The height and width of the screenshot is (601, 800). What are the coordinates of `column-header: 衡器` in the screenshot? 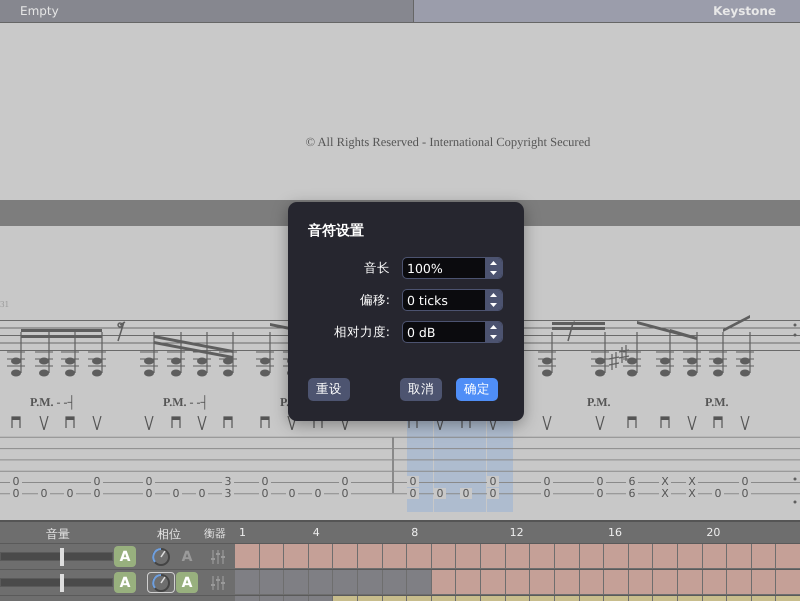 It's located at (215, 533).